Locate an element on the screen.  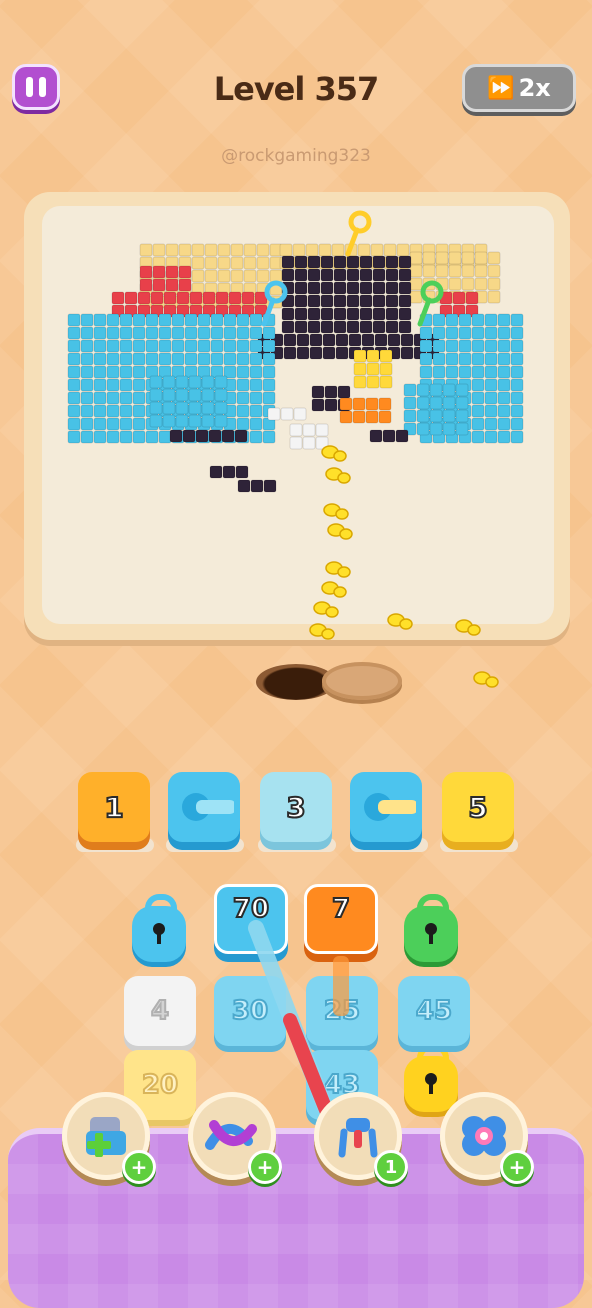
add-slot-booster: + is located at coordinates (109, 1138).